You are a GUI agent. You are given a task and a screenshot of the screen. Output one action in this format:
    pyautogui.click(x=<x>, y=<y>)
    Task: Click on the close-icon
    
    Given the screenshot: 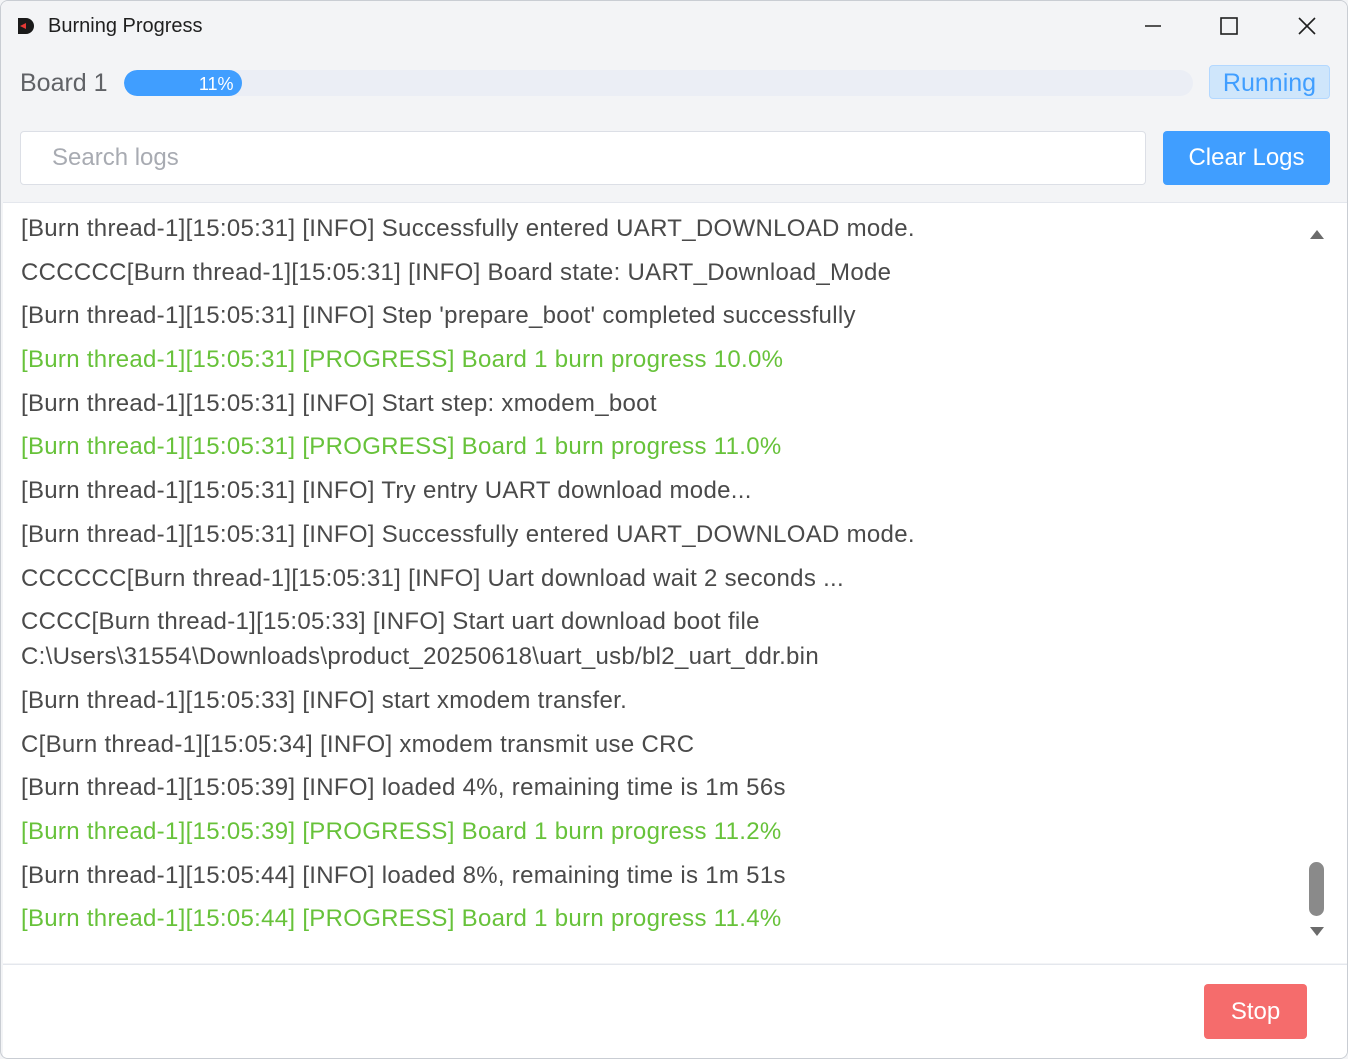 What is the action you would take?
    pyautogui.click(x=1307, y=26)
    